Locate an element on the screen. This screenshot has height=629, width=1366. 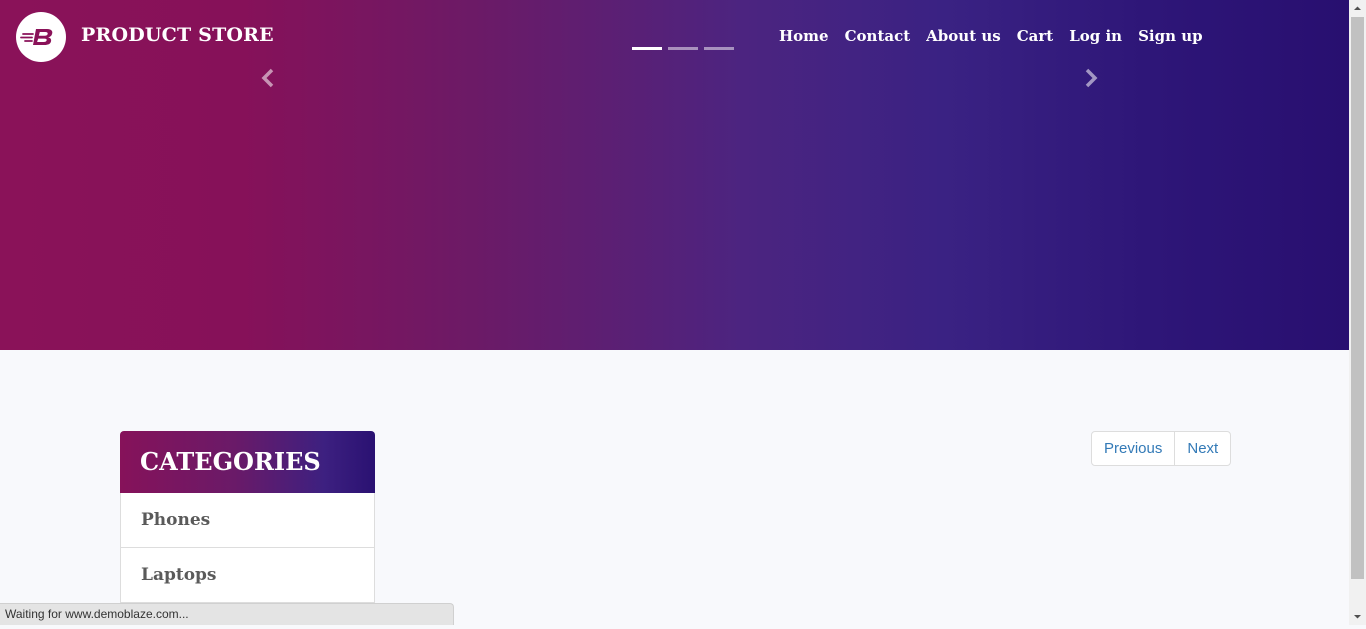
chevron-right-icon is located at coordinates (1091, 78).